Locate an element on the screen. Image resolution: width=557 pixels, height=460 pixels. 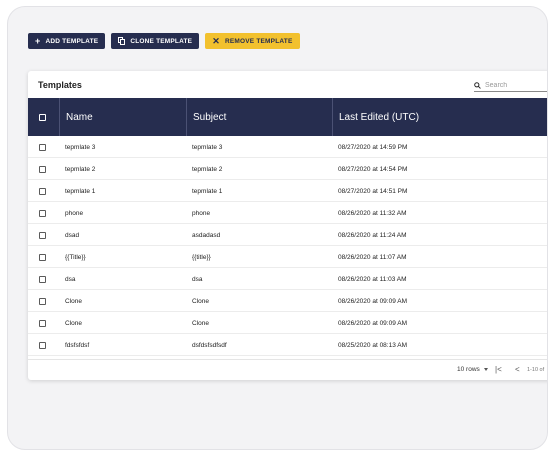
subject-cell: {{title}} is located at coordinates (201, 257).